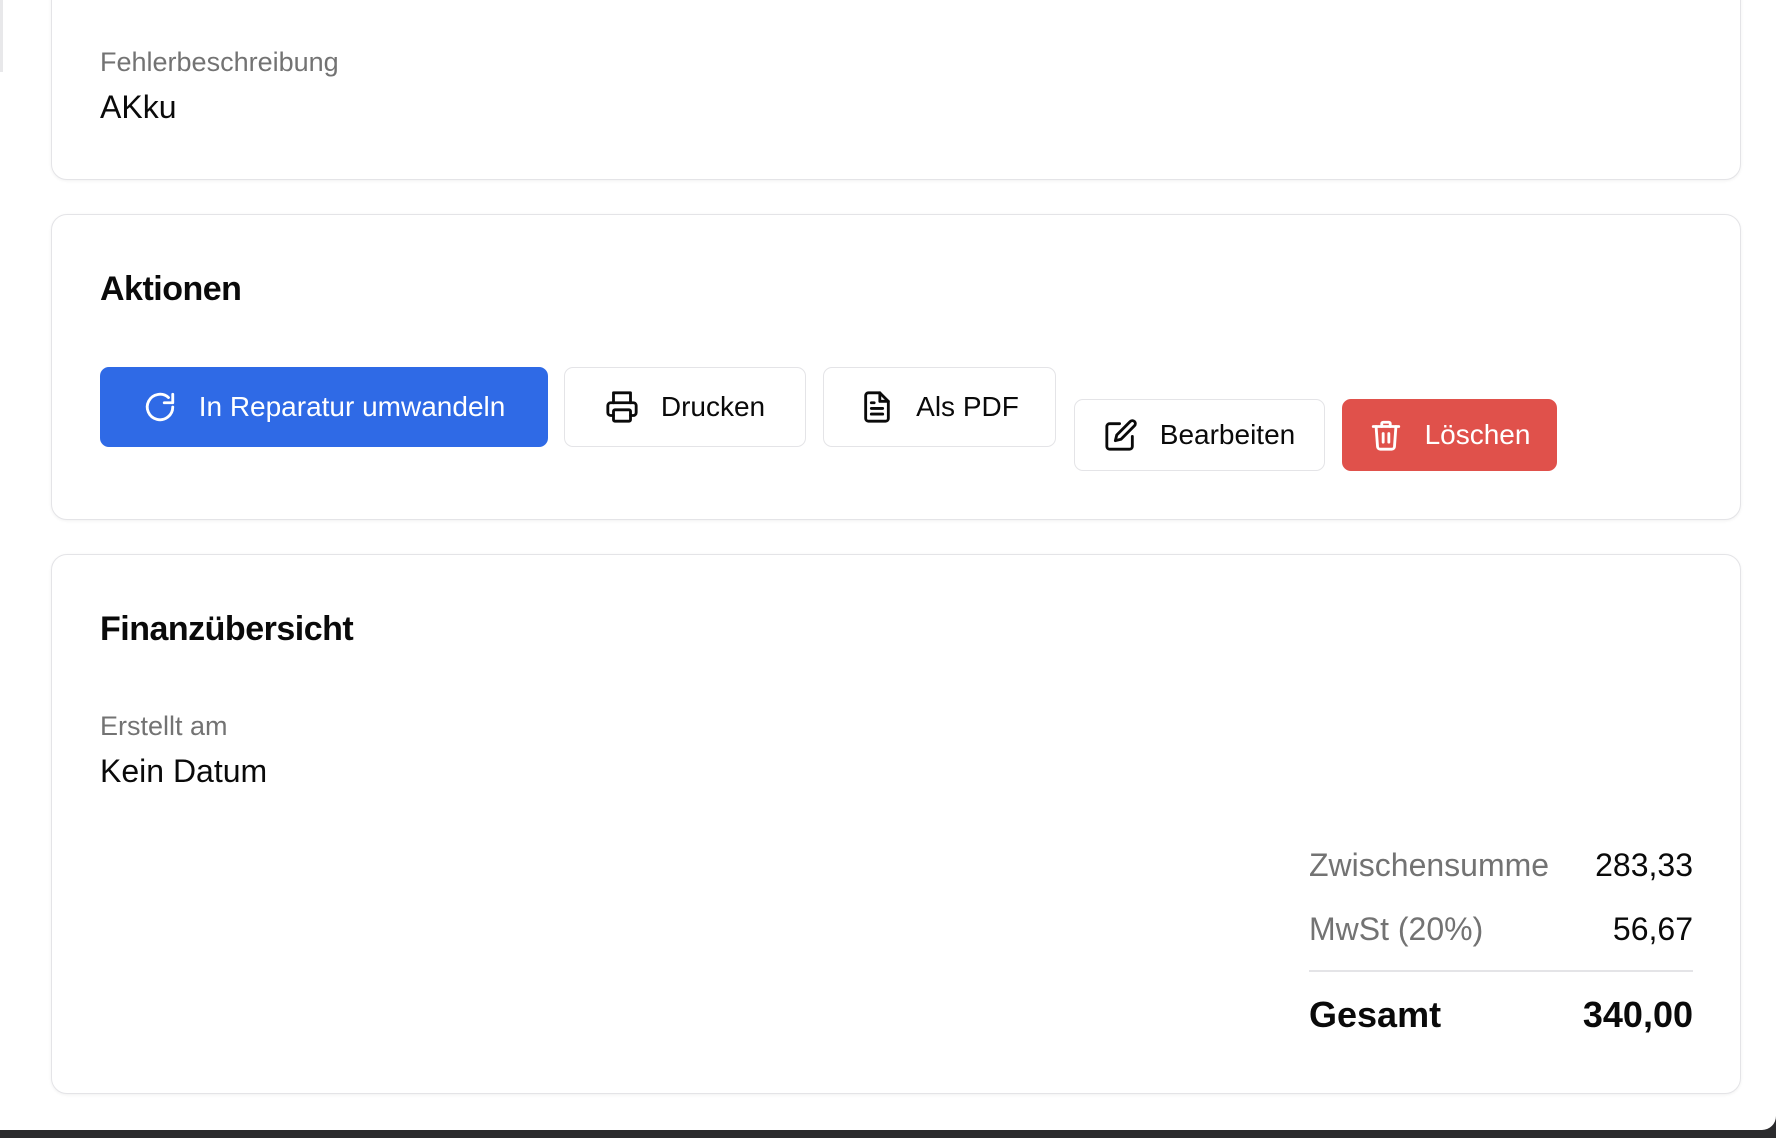 The image size is (1776, 1138). I want to click on convert-button-label: In Reparatur umwandeln, so click(352, 406).